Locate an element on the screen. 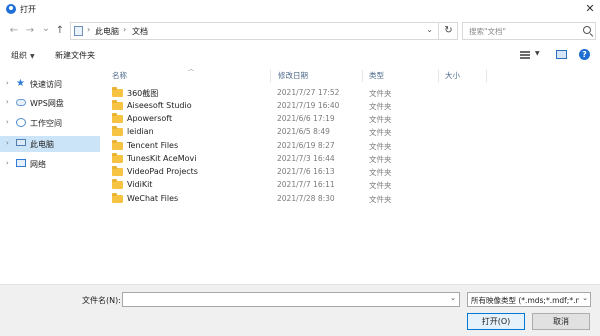  file-date: 2021/7/28 8:30 is located at coordinates (306, 198).